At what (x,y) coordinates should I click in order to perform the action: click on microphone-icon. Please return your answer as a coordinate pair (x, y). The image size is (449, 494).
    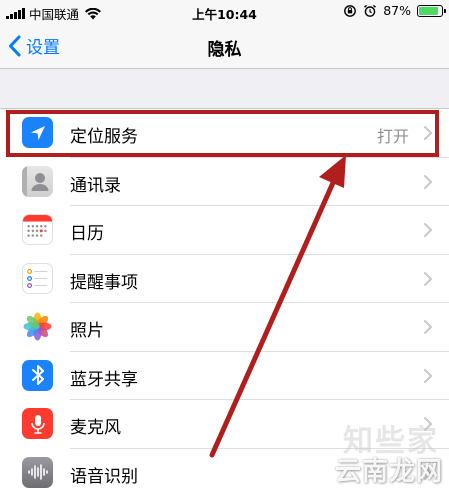
    Looking at the image, I should click on (37, 423).